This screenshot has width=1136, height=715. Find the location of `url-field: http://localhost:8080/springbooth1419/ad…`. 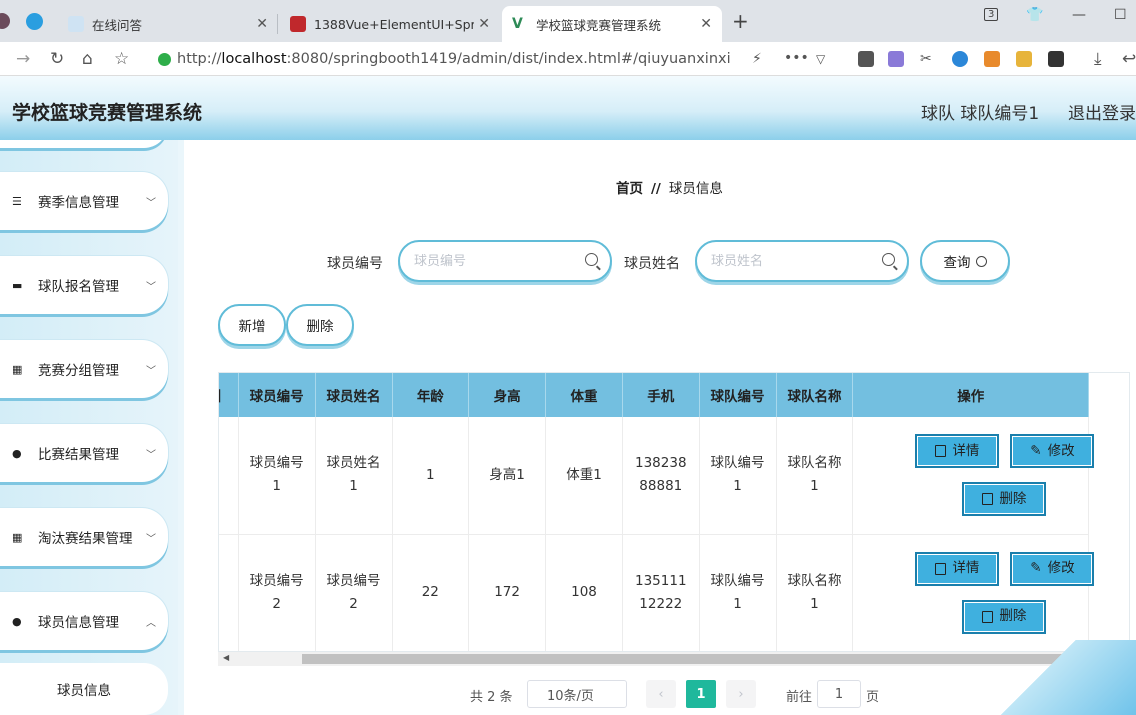

url-field: http://localhost:8080/springbooth1419/ad… is located at coordinates (495, 59).